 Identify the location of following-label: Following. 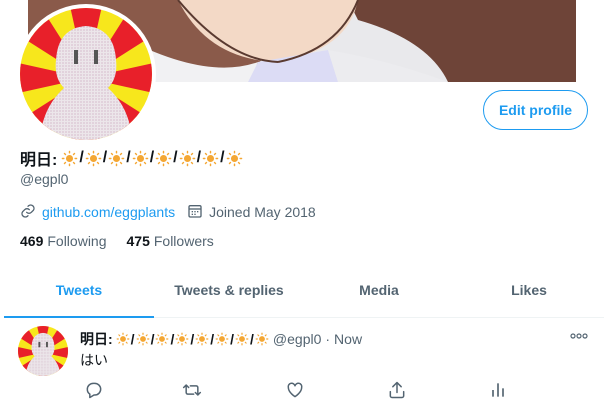
(77, 241).